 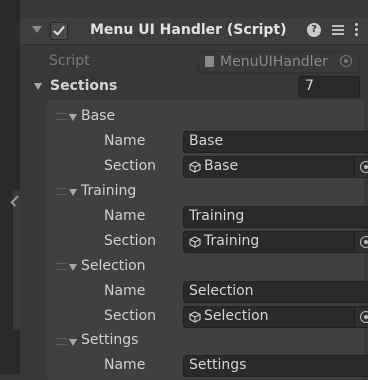 I want to click on sections-count-field: 7, so click(x=329, y=87).